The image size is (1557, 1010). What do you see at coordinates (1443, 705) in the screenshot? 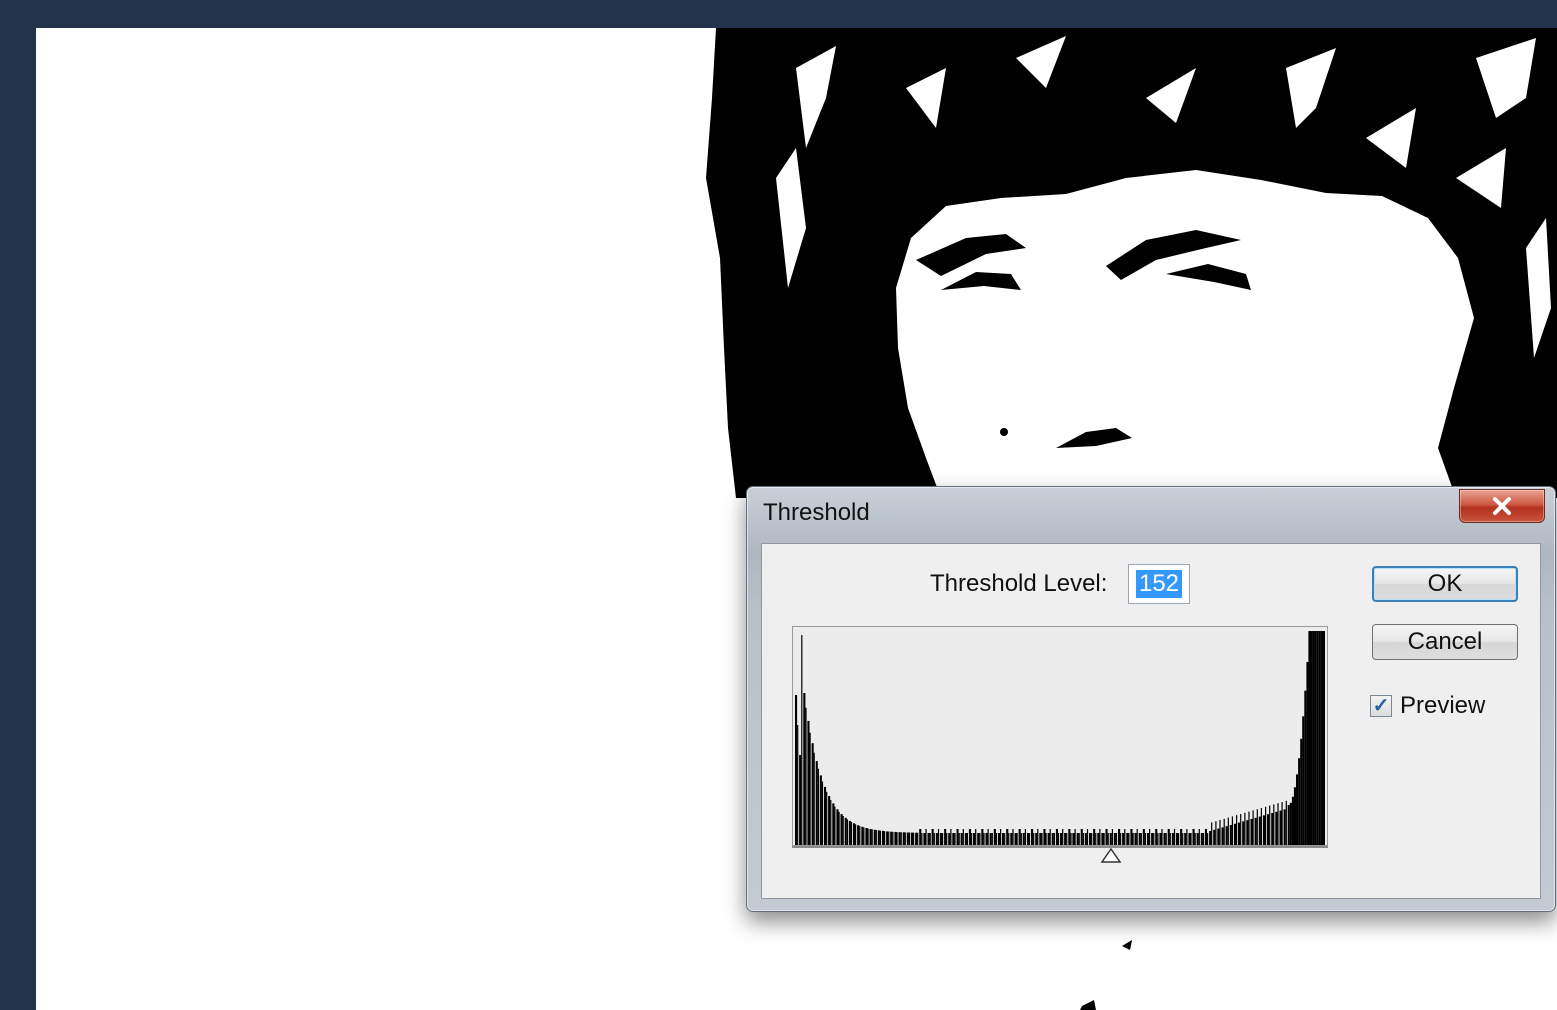
I see `preview-label: Preview` at bounding box center [1443, 705].